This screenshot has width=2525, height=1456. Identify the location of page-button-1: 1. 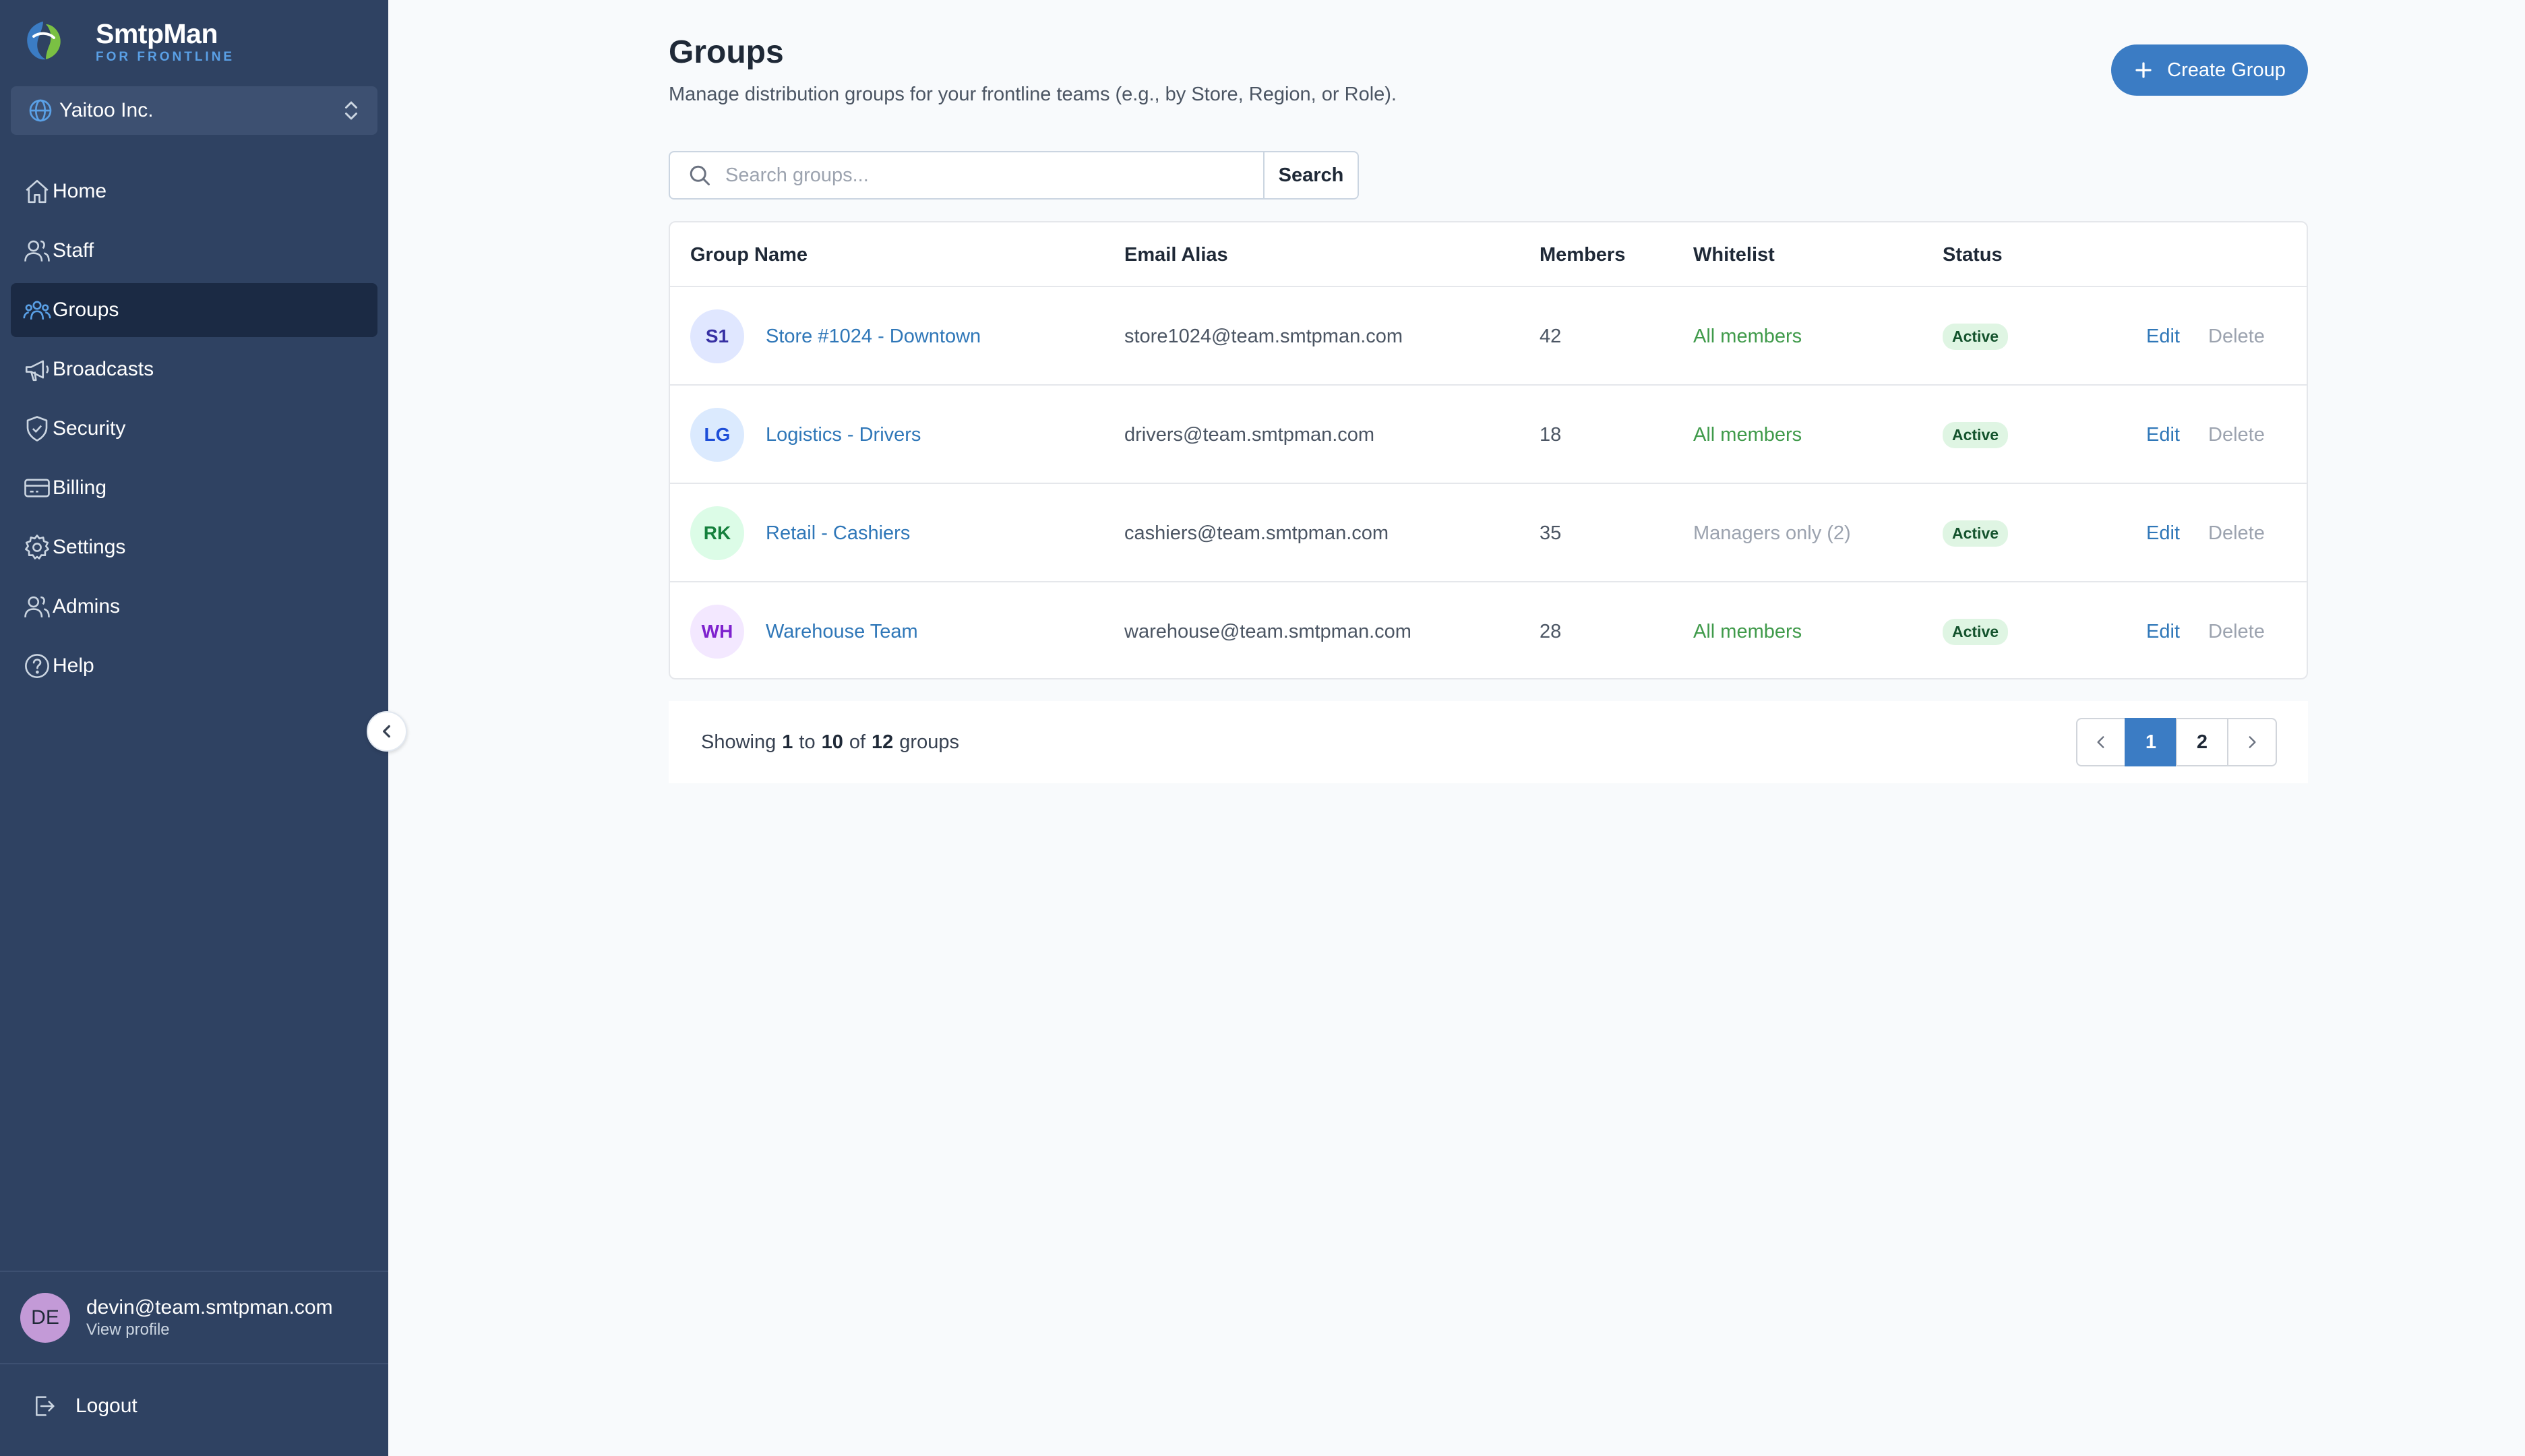
(2151, 742).